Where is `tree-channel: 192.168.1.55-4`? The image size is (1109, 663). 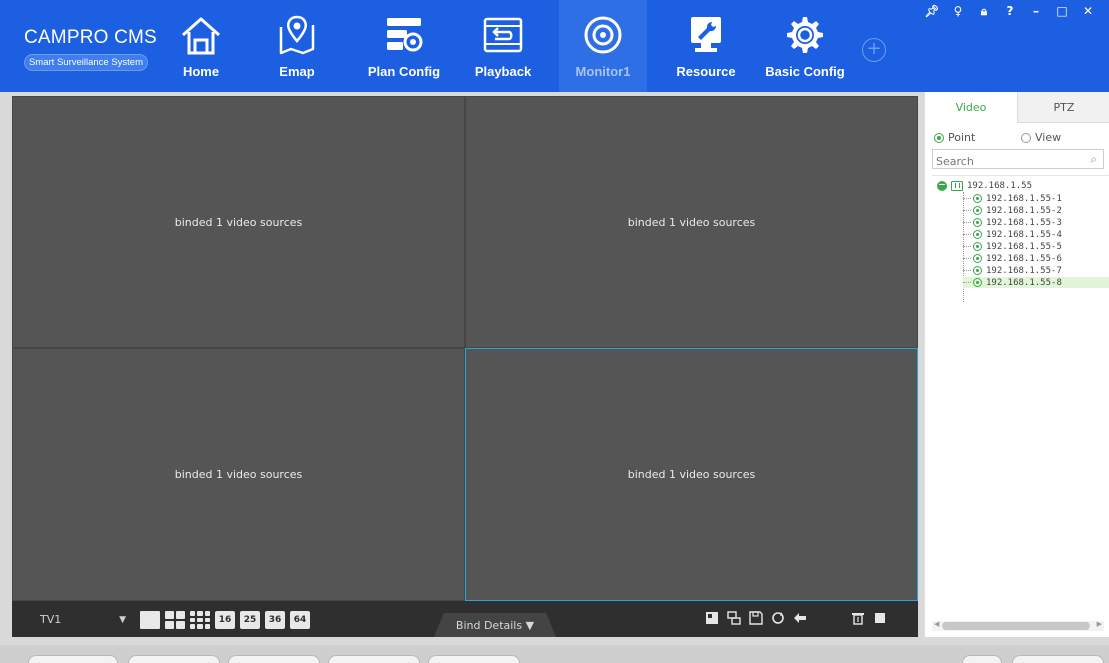 tree-channel: 192.168.1.55-4 is located at coordinates (1036, 234).